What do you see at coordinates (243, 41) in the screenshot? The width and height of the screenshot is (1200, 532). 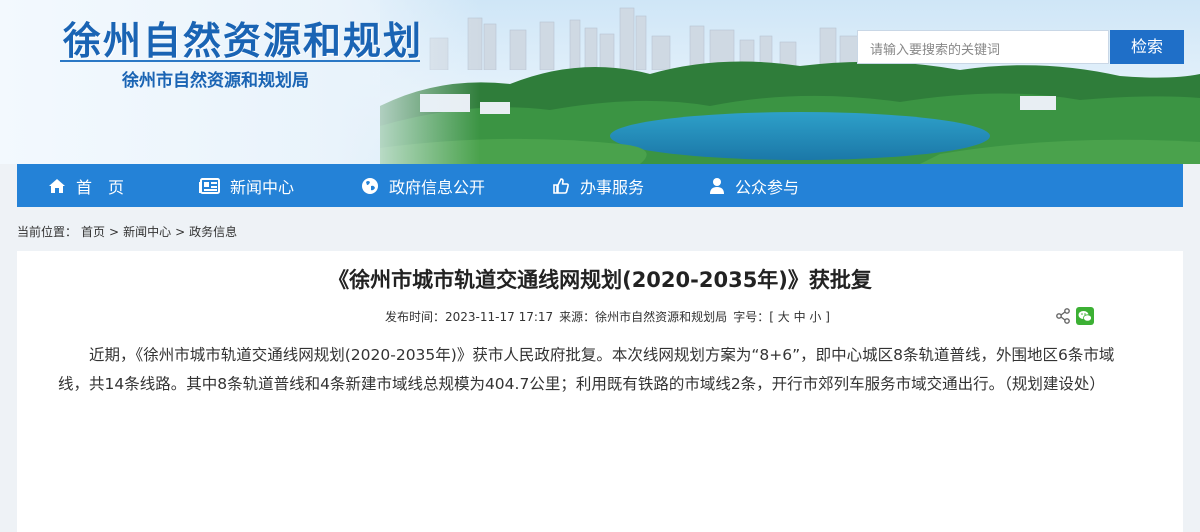 I see `site-title: 徐州自然资源和规划` at bounding box center [243, 41].